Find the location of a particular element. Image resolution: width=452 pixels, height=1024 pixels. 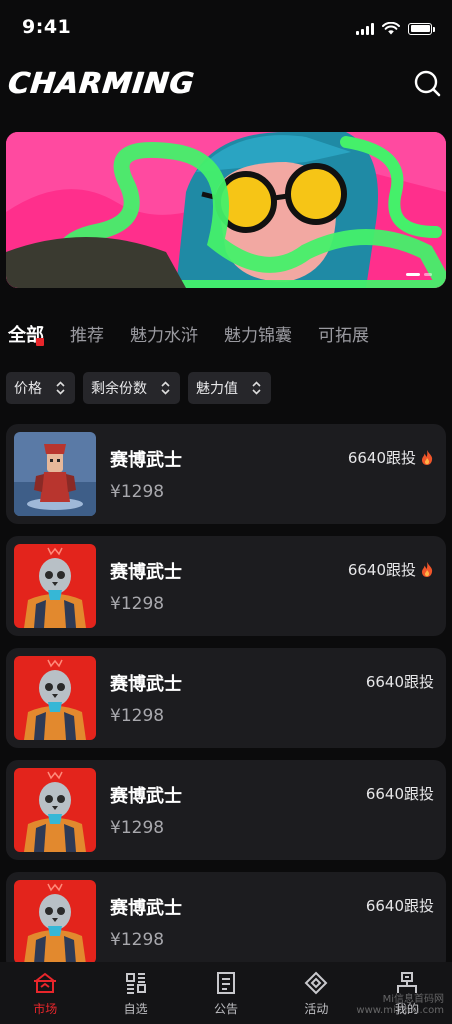

tab-extendable: 可拓展 is located at coordinates (343, 336).